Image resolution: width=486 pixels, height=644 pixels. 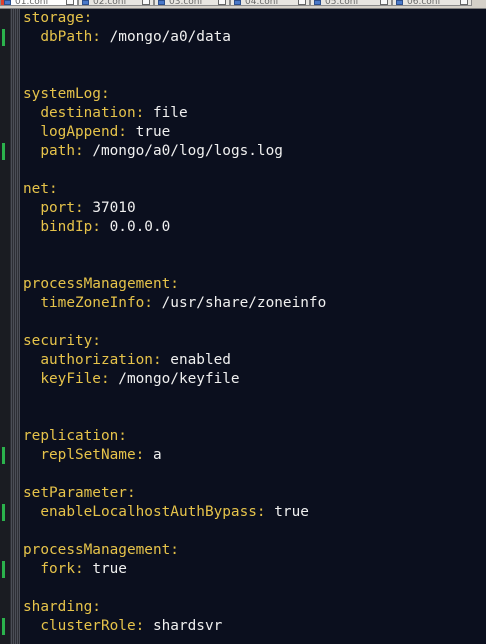 I want to click on tab-file: 02.conf, so click(x=116, y=3).